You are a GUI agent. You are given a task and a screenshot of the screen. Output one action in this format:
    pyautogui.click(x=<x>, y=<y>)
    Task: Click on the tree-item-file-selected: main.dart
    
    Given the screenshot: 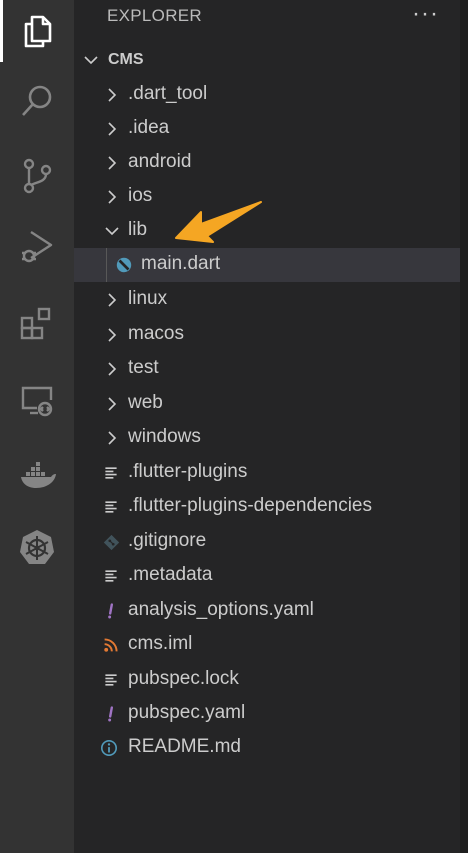 What is the action you would take?
    pyautogui.click(x=267, y=265)
    